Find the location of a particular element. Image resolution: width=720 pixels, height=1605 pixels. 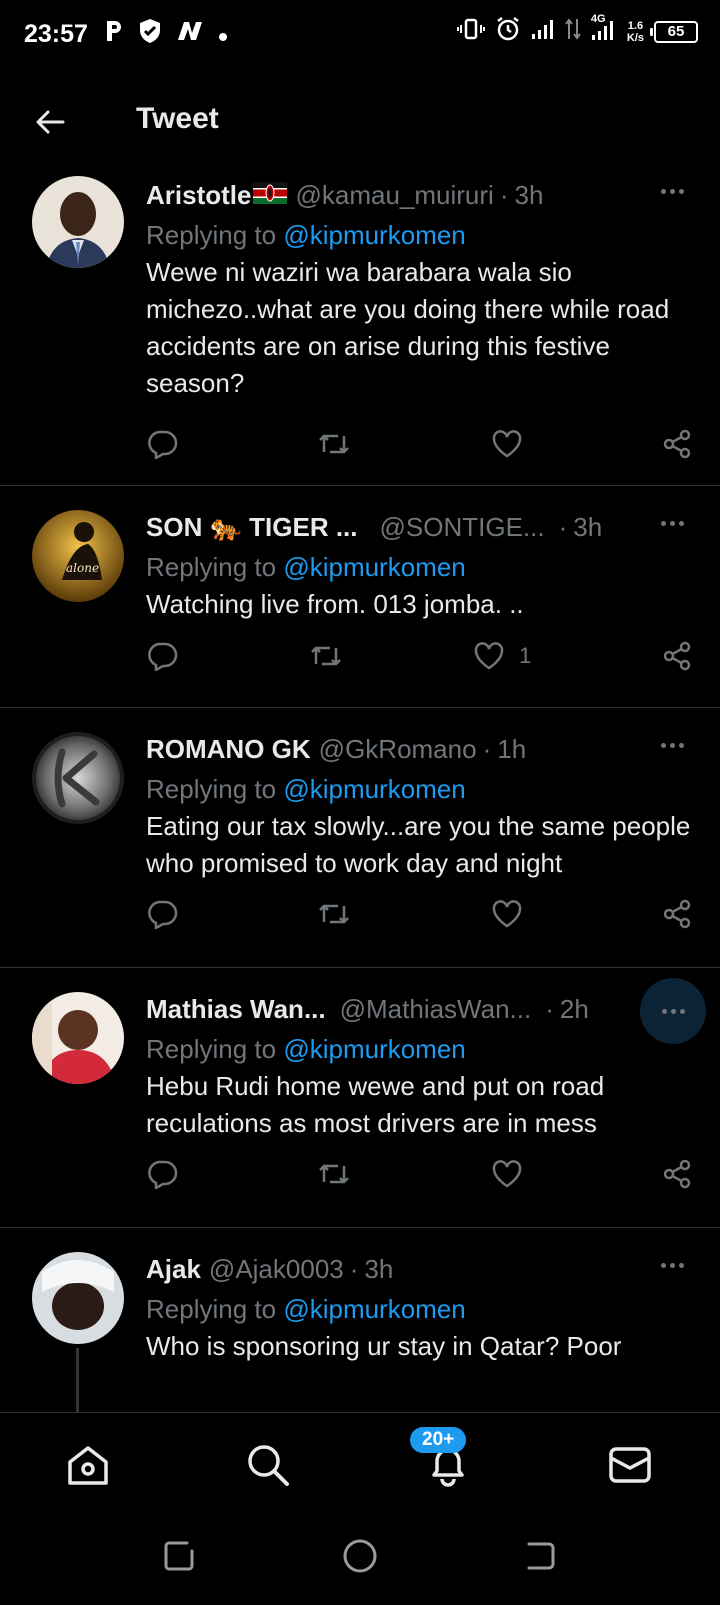

home-system-button is located at coordinates (360, 1556).